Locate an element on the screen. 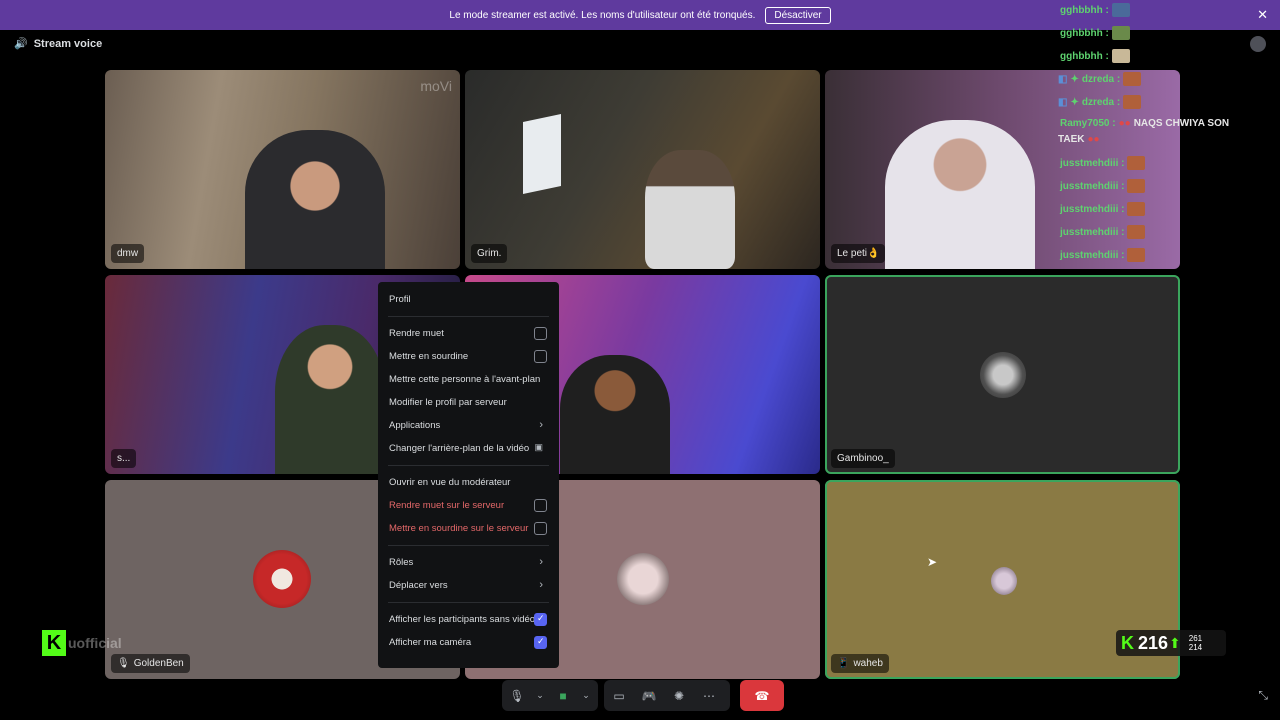  video-tile: Gambinoo_ is located at coordinates (1002, 374).